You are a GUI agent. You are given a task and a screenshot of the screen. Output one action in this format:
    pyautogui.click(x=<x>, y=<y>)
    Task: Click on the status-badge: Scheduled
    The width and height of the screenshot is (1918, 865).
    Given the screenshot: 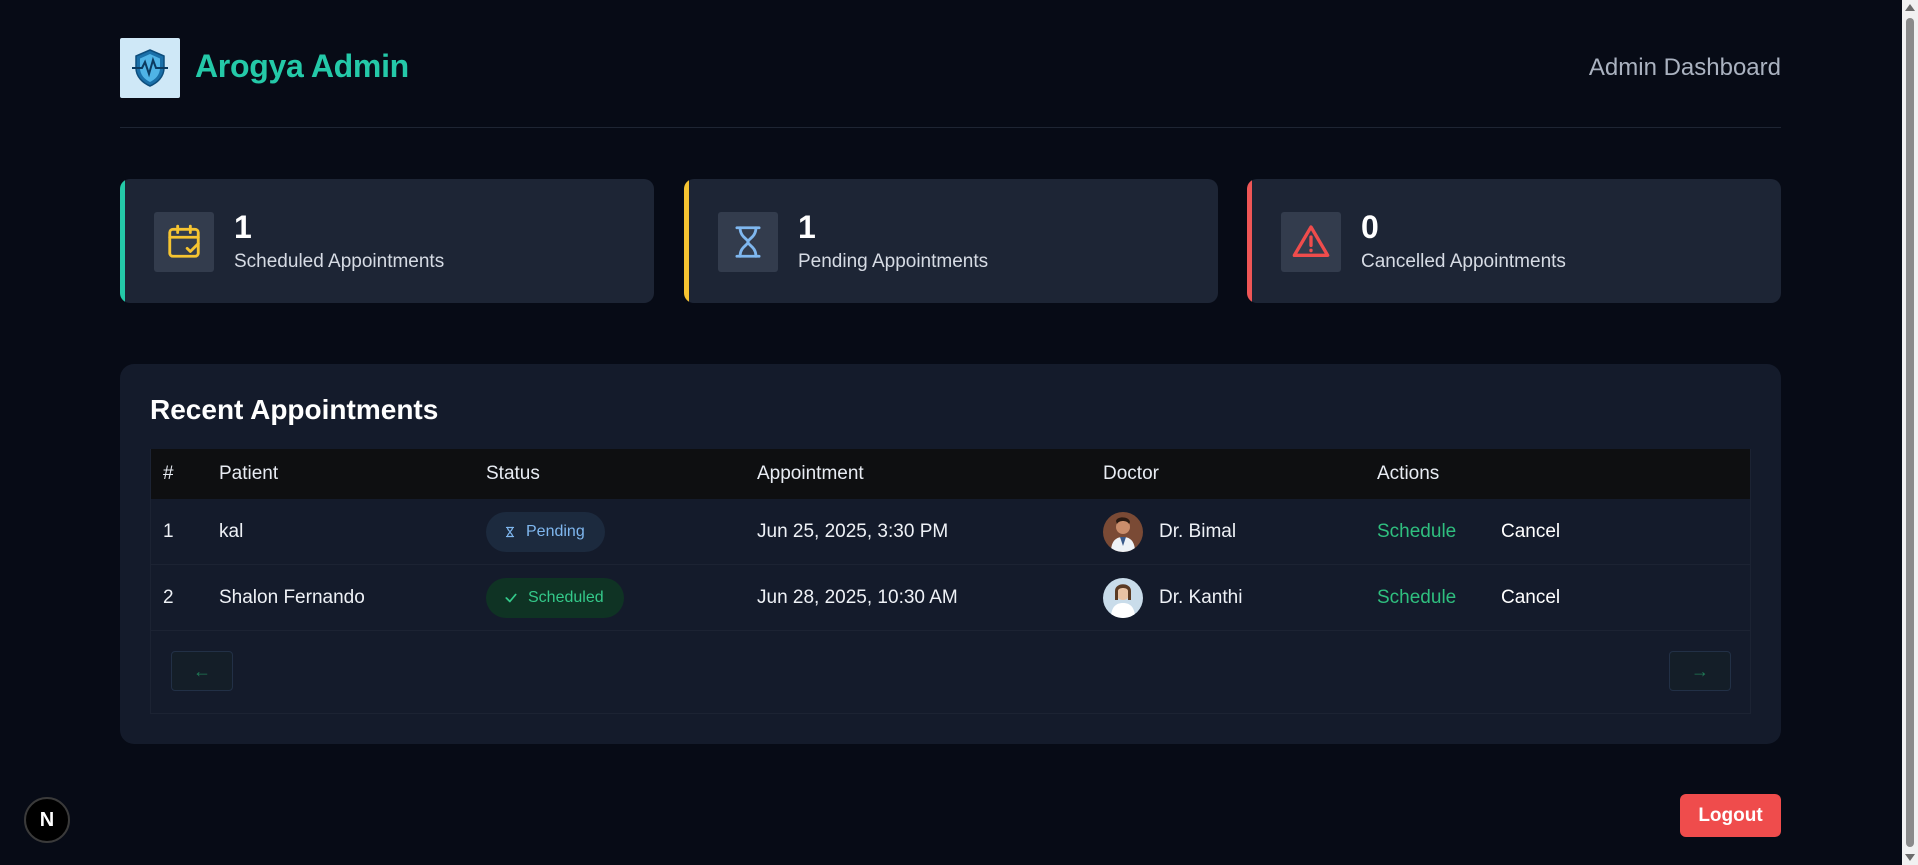 What is the action you would take?
    pyautogui.click(x=555, y=597)
    